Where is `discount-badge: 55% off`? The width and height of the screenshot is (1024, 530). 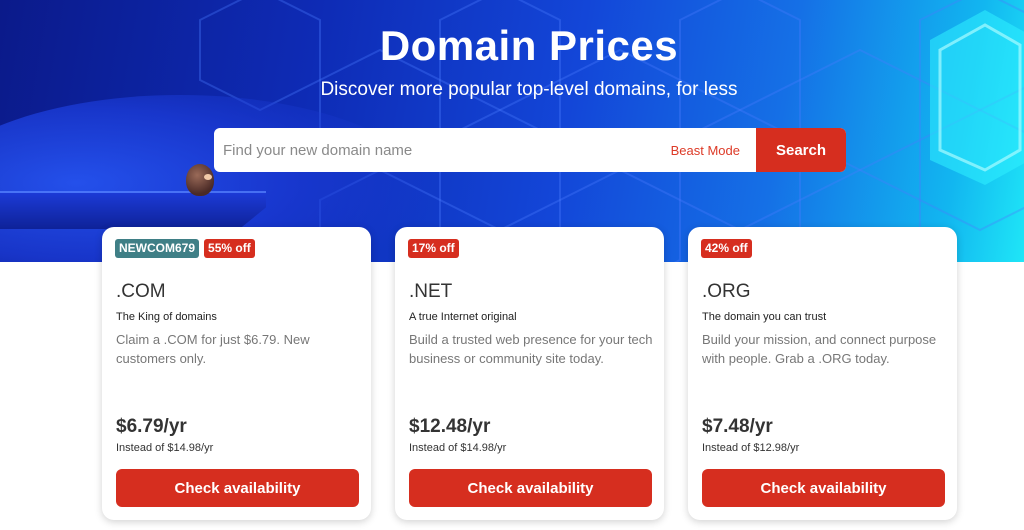 discount-badge: 55% off is located at coordinates (229, 248).